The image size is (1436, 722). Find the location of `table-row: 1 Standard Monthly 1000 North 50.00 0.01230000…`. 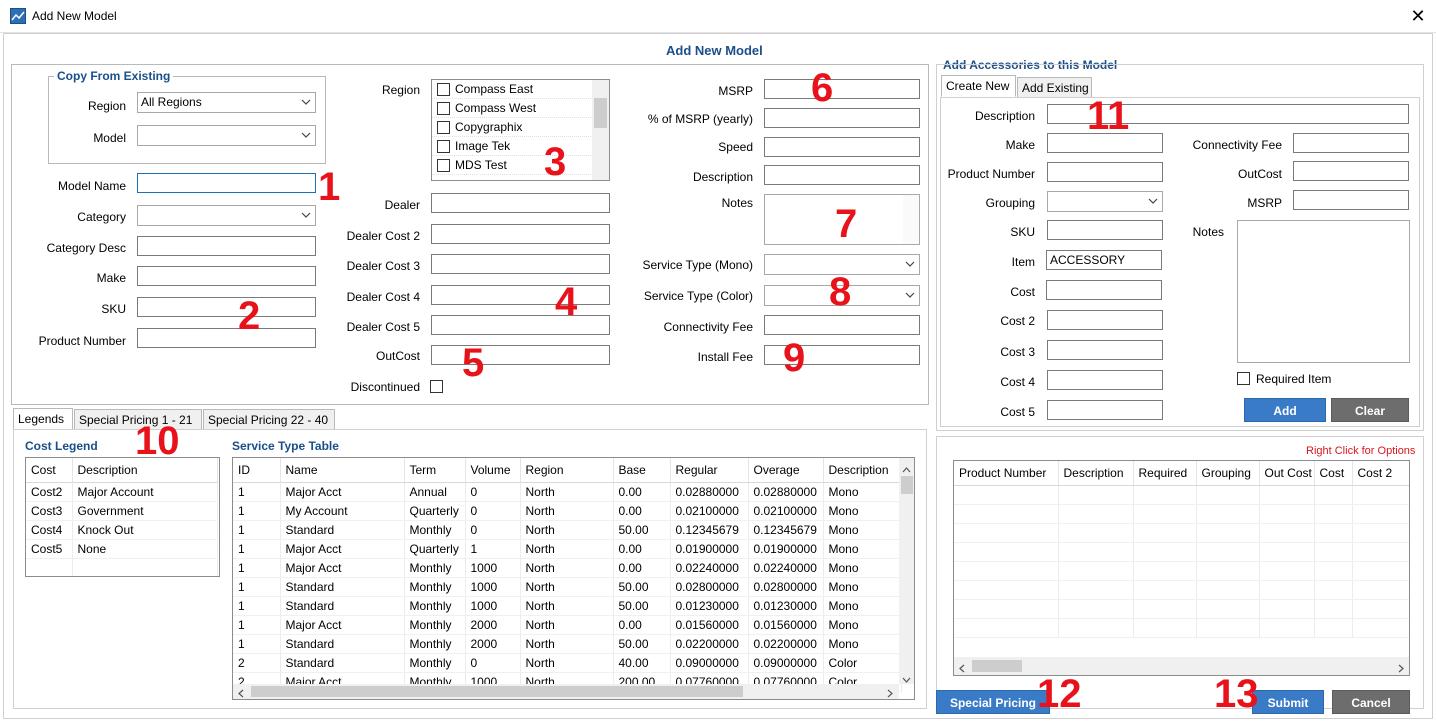

table-row: 1 Standard Monthly 1000 North 50.00 0.01230000… is located at coordinates (567, 606).